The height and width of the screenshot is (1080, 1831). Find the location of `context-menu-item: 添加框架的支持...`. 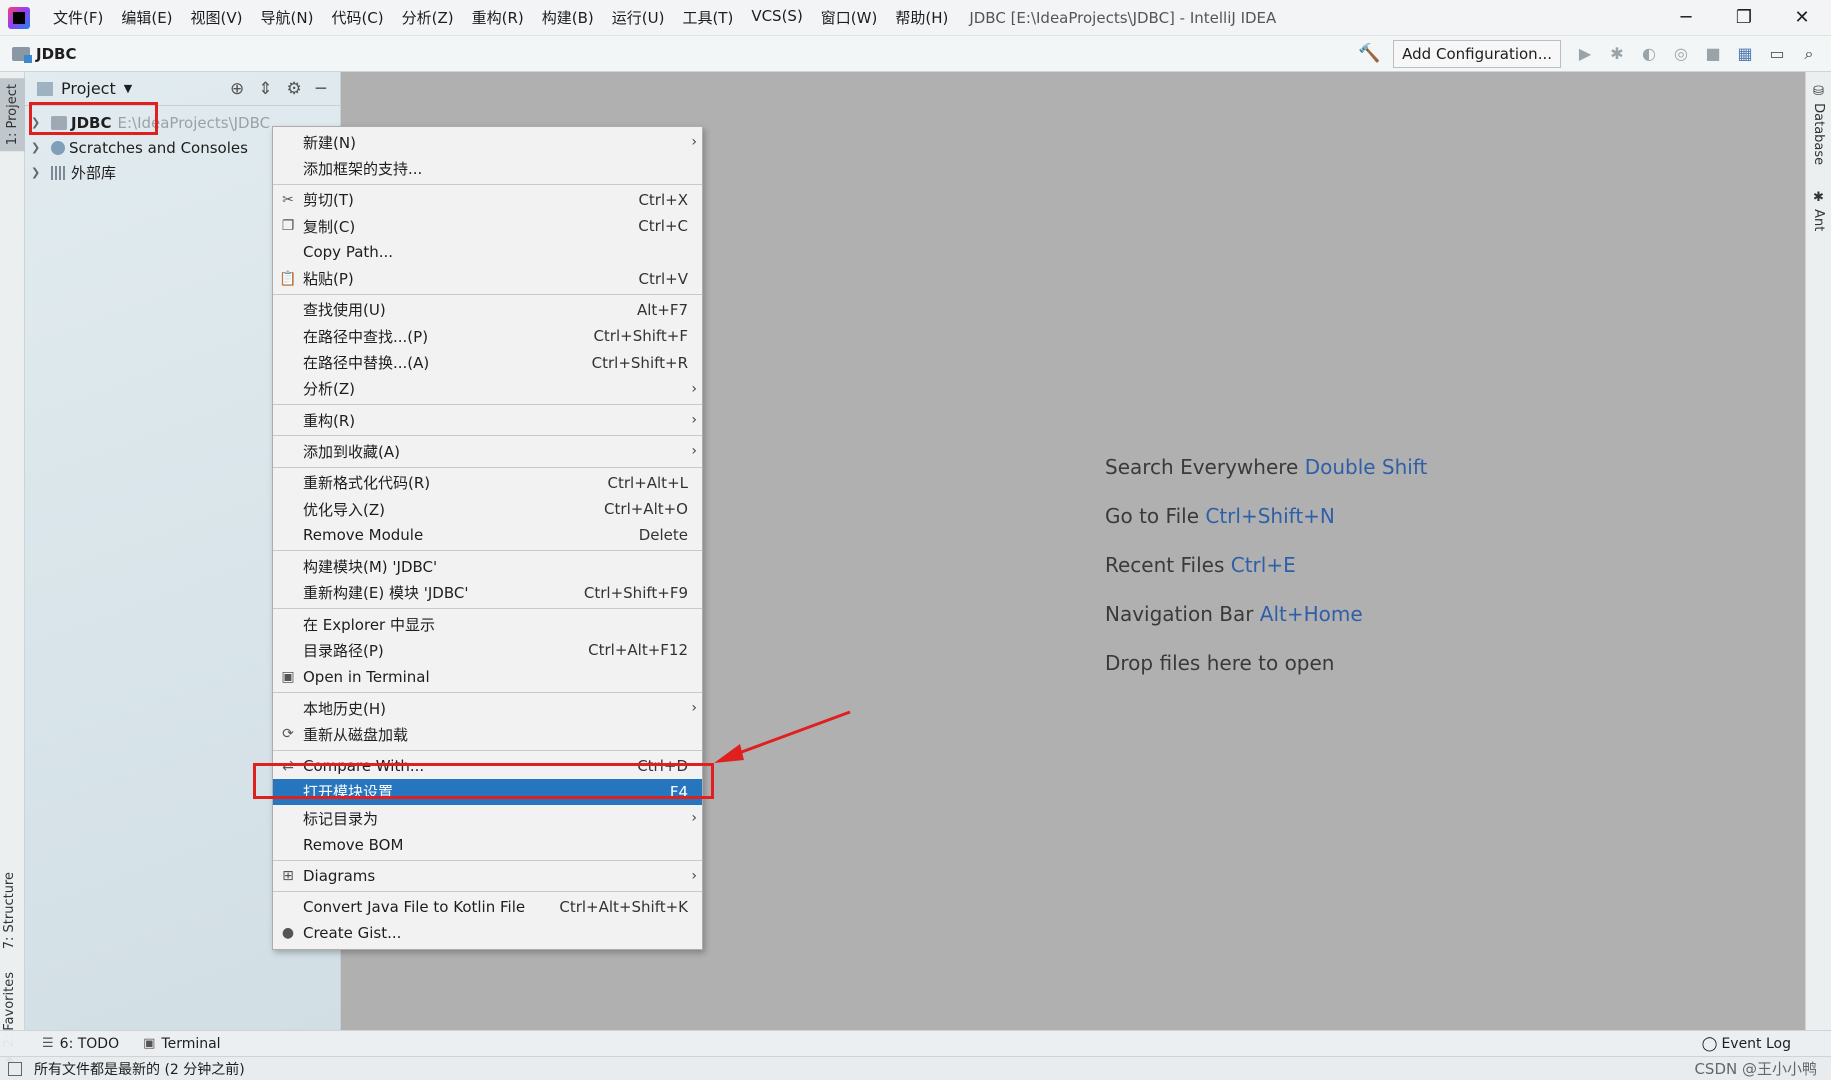

context-menu-item: 添加框架的支持... is located at coordinates (487, 168).